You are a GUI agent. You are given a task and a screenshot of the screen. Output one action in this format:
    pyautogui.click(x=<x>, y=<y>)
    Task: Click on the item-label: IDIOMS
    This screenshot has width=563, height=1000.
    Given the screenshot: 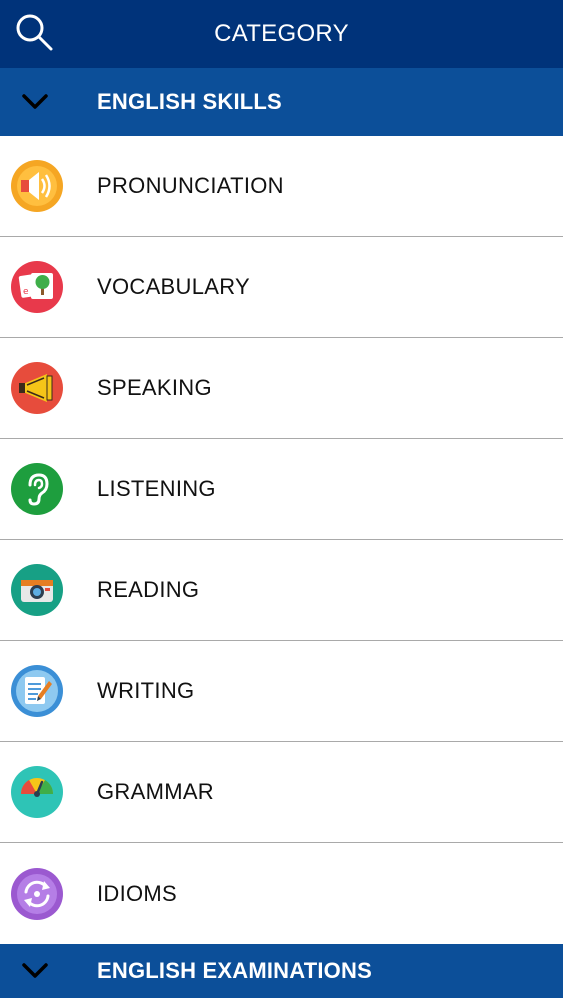 What is the action you would take?
    pyautogui.click(x=137, y=893)
    